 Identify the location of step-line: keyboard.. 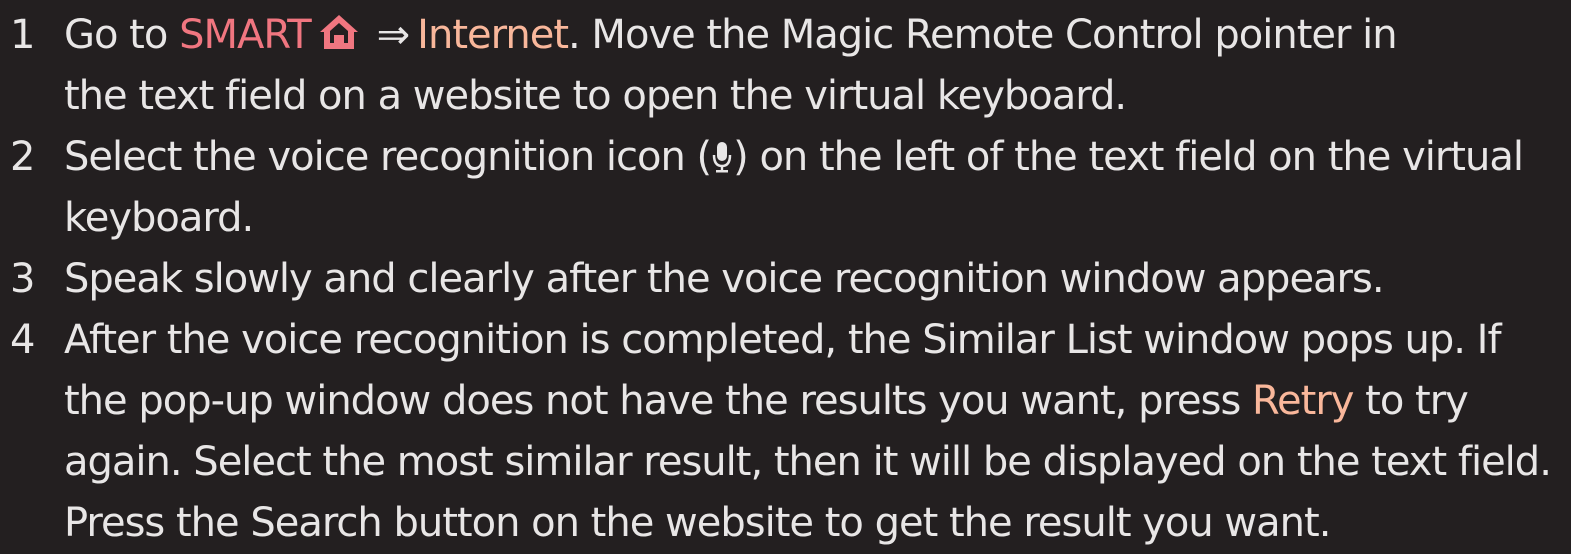
(159, 218).